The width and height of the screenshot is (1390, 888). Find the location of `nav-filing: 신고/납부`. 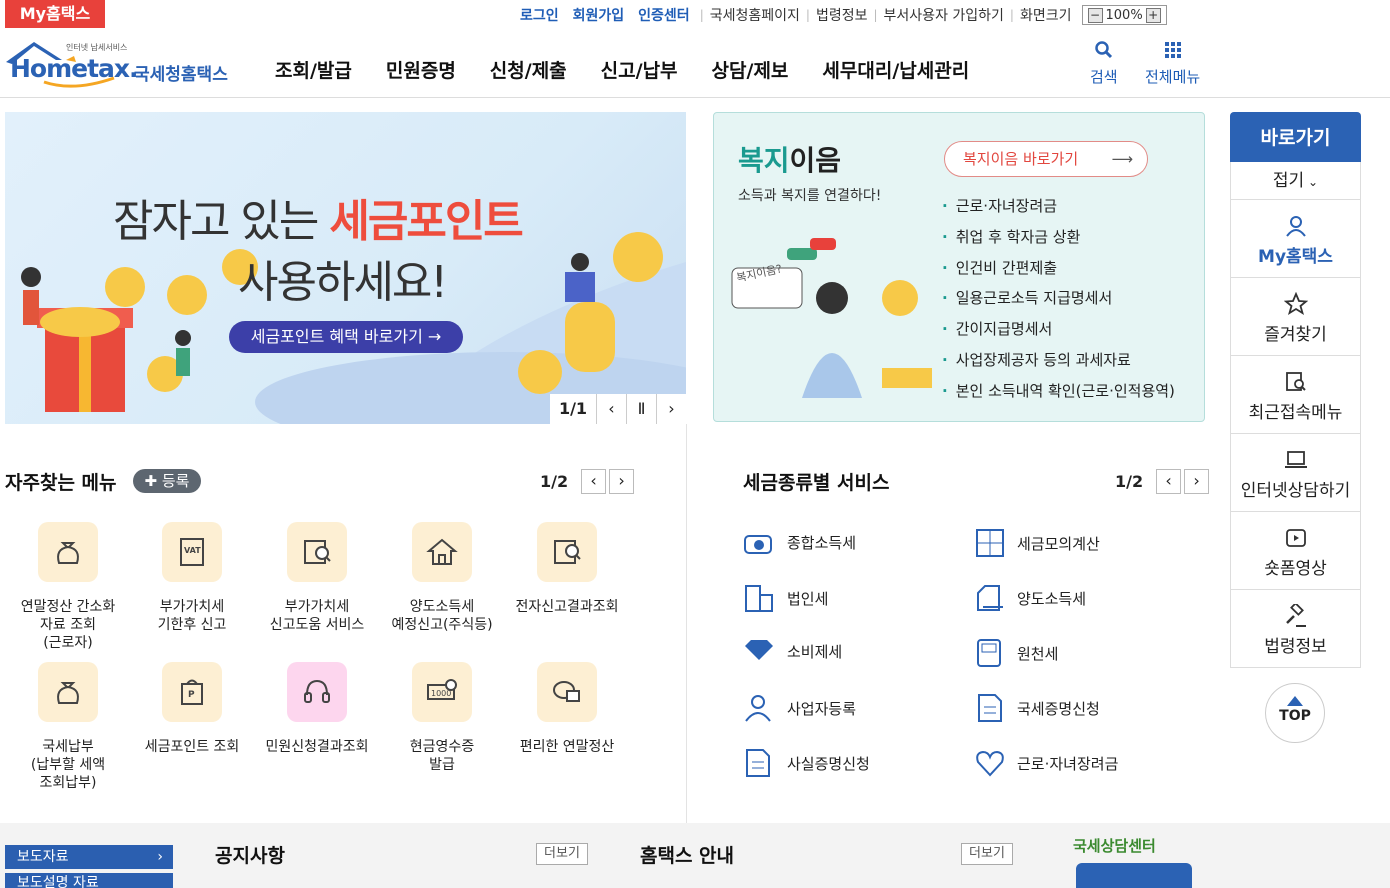

nav-filing: 신고/납부 is located at coordinates (639, 69).